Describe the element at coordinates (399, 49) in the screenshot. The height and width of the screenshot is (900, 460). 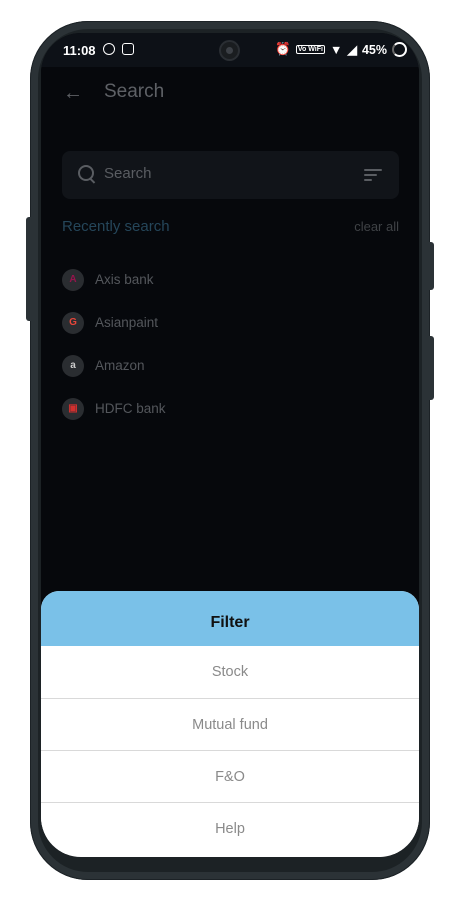
I see `battery-icon` at that location.